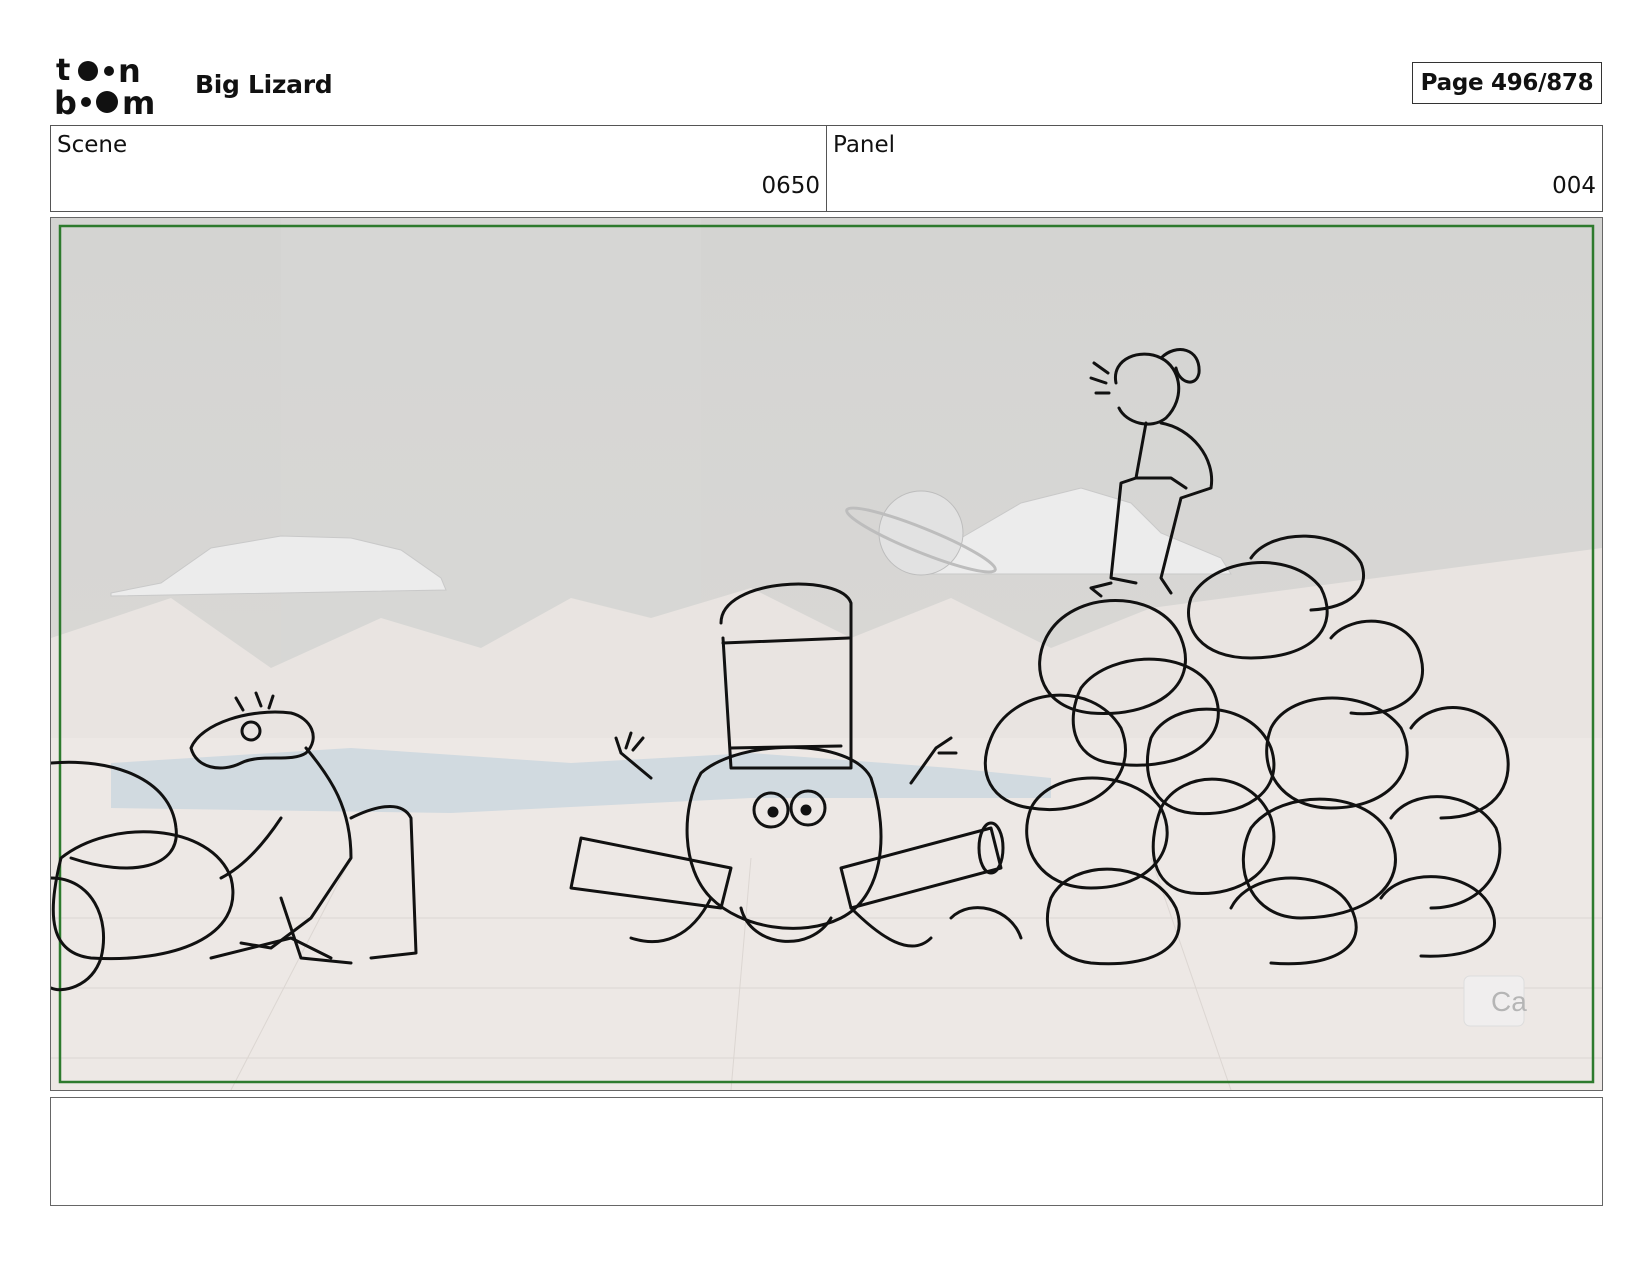 The image size is (1650, 1275). I want to click on panel-label: Panel, so click(864, 145).